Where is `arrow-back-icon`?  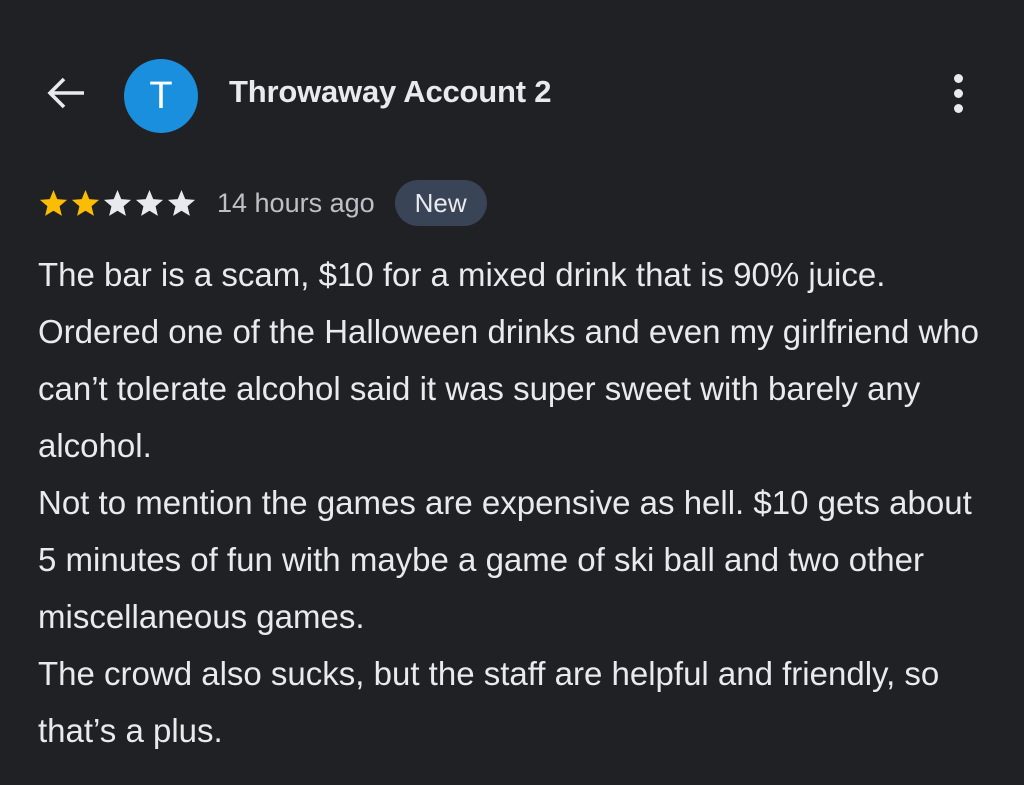 arrow-back-icon is located at coordinates (65, 93).